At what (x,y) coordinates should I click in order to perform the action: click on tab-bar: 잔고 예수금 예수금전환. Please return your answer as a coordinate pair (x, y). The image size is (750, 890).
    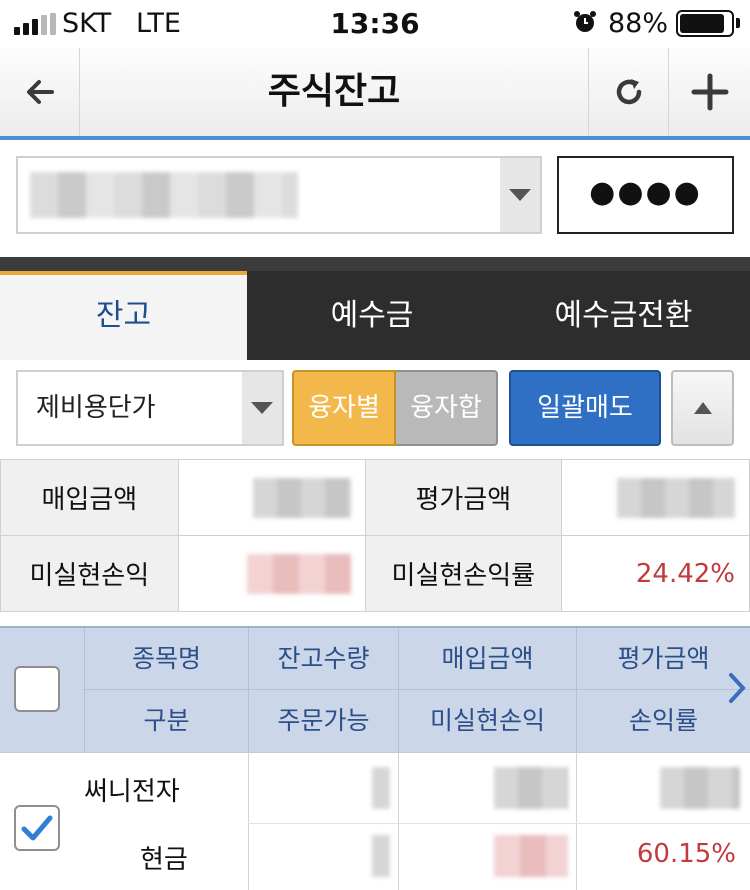
    Looking at the image, I should click on (375, 308).